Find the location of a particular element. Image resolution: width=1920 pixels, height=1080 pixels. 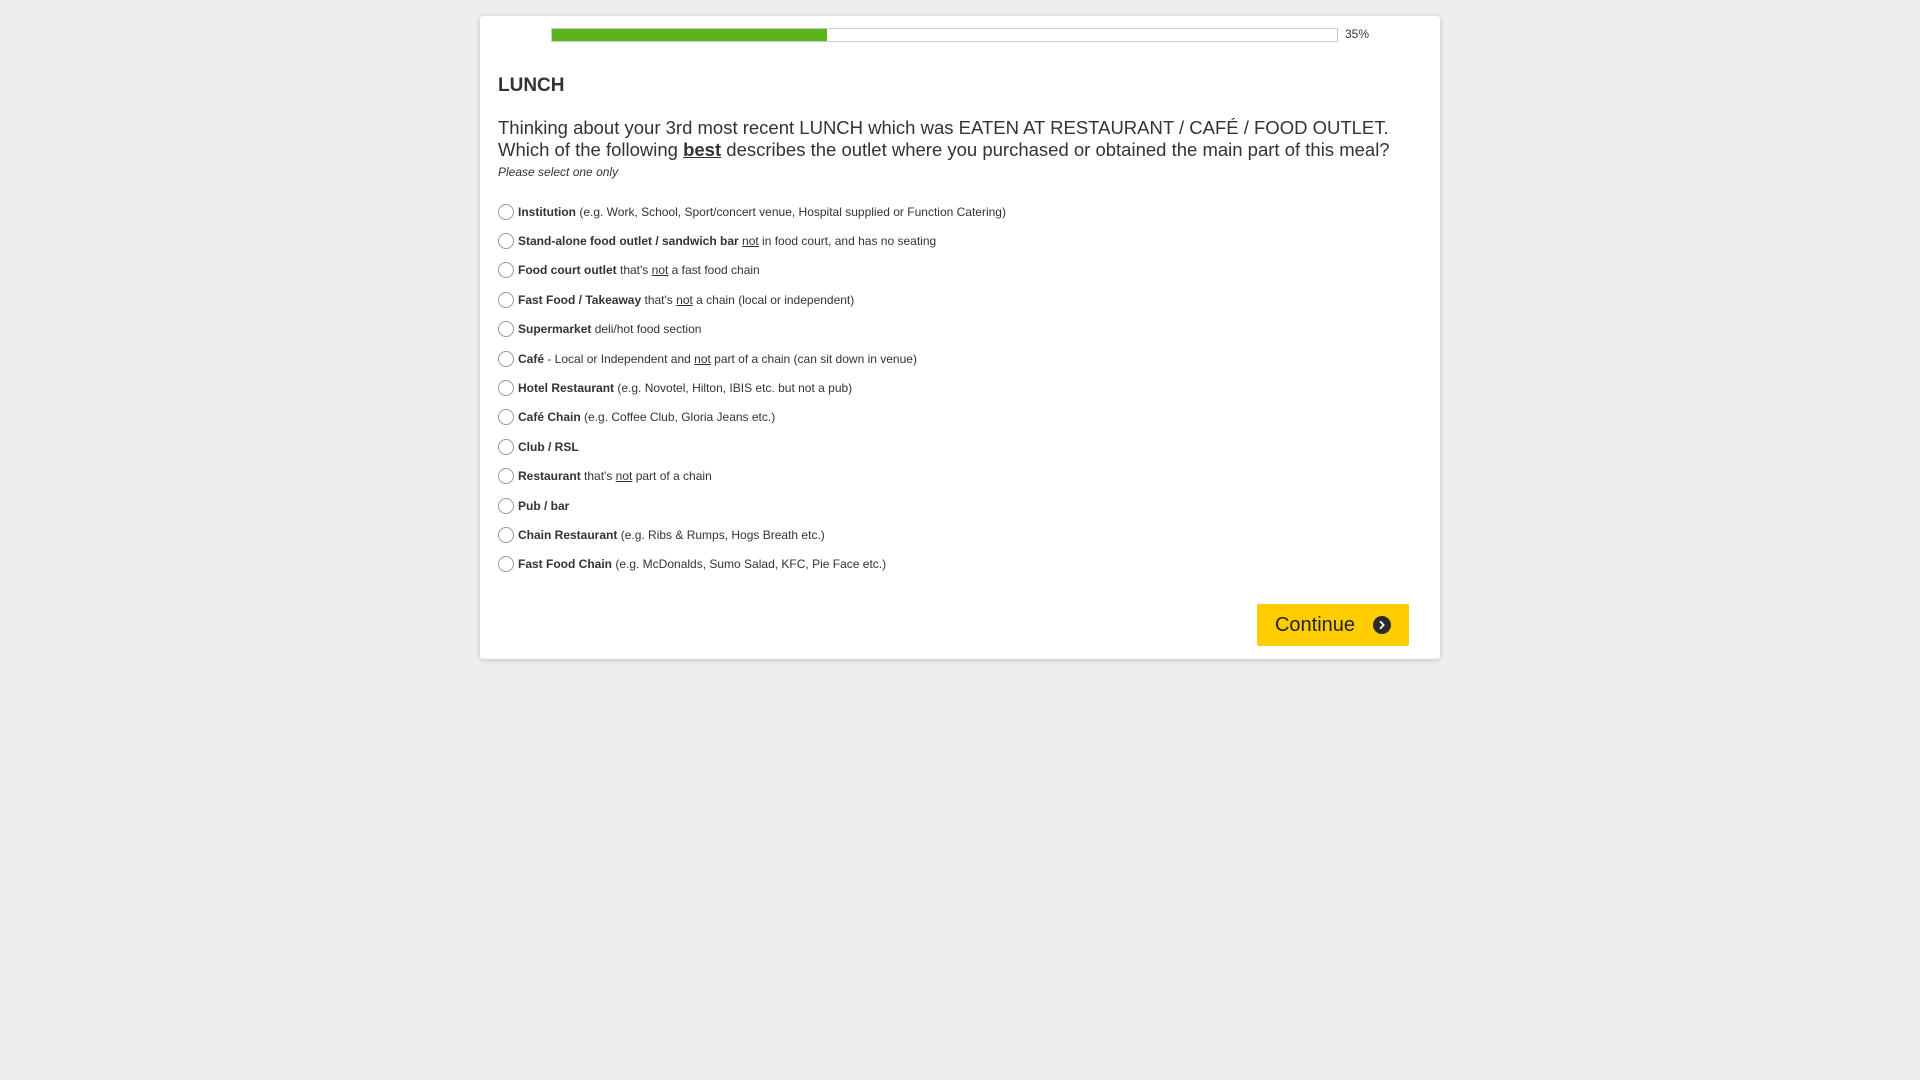

answer-option-title: Café is located at coordinates (531, 358).